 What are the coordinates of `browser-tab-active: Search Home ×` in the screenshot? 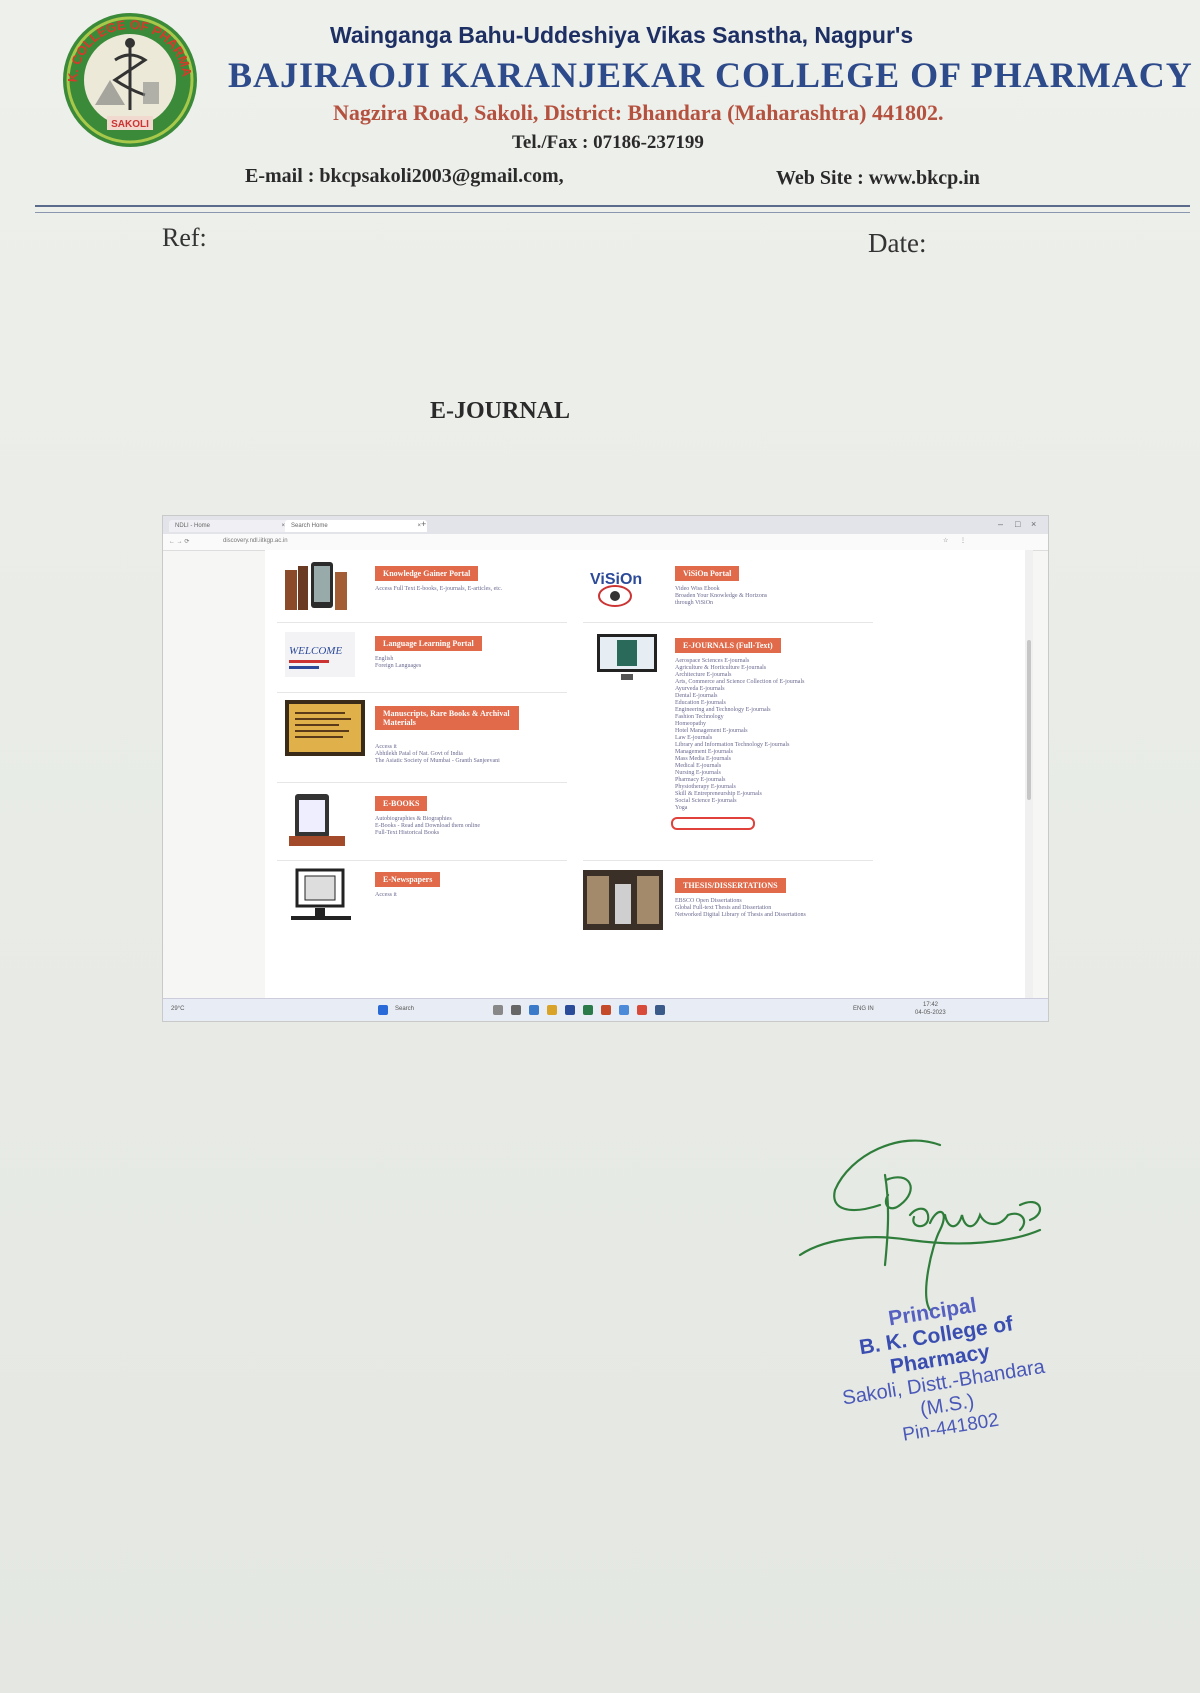 It's located at (356, 526).